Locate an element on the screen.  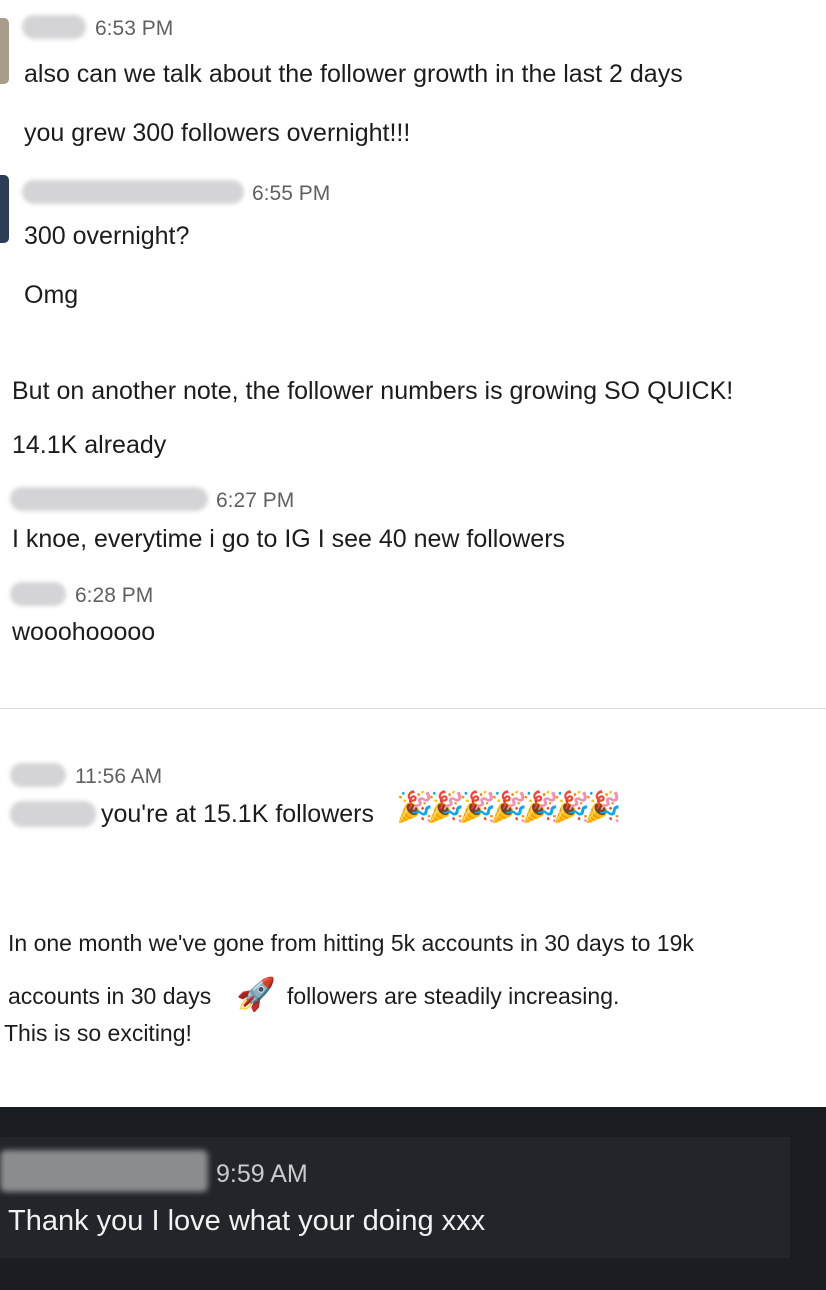
message-timestamp: 6:27 PM is located at coordinates (255, 501).